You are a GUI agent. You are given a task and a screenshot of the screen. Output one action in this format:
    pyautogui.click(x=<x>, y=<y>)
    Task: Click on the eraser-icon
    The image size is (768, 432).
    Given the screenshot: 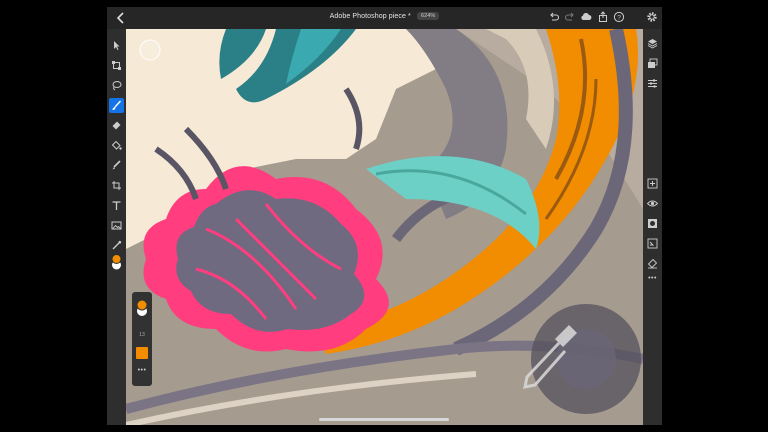 What is the action you would take?
    pyautogui.click(x=116, y=125)
    